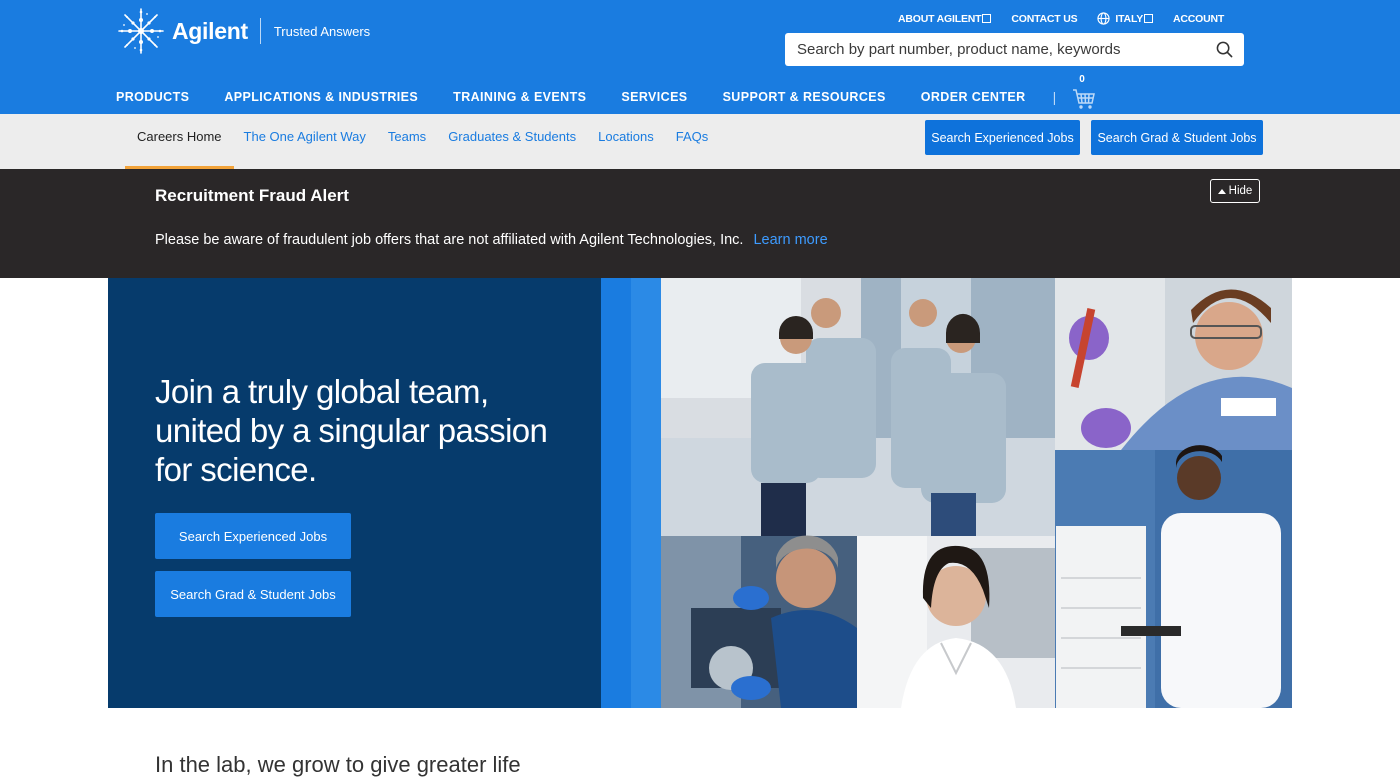 Image resolution: width=1400 pixels, height=778 pixels. What do you see at coordinates (407, 141) in the screenshot?
I see `subnav-teams: Teams` at bounding box center [407, 141].